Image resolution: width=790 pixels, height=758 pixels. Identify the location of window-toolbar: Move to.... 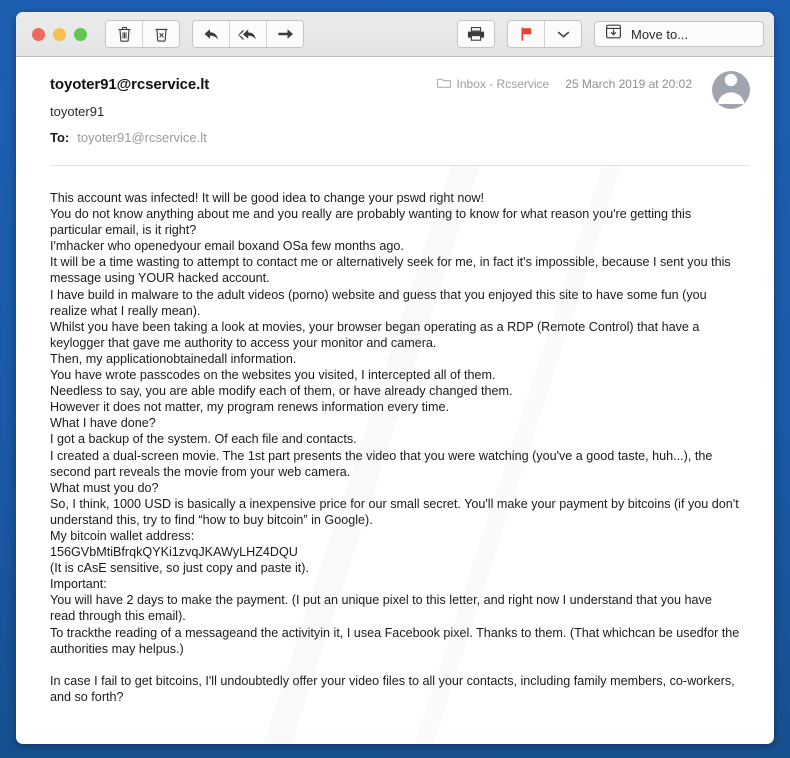
(395, 34).